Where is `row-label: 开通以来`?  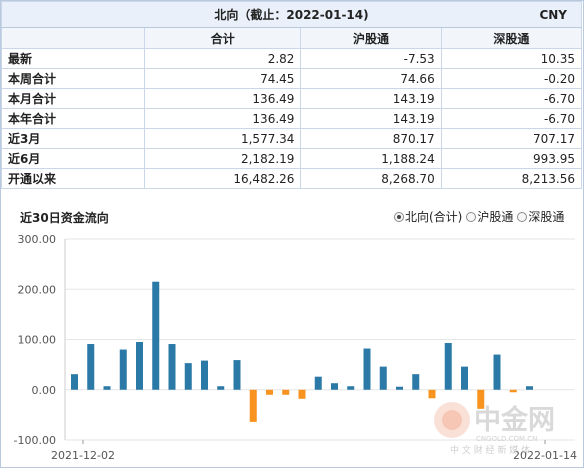 row-label: 开通以来 is located at coordinates (73, 178).